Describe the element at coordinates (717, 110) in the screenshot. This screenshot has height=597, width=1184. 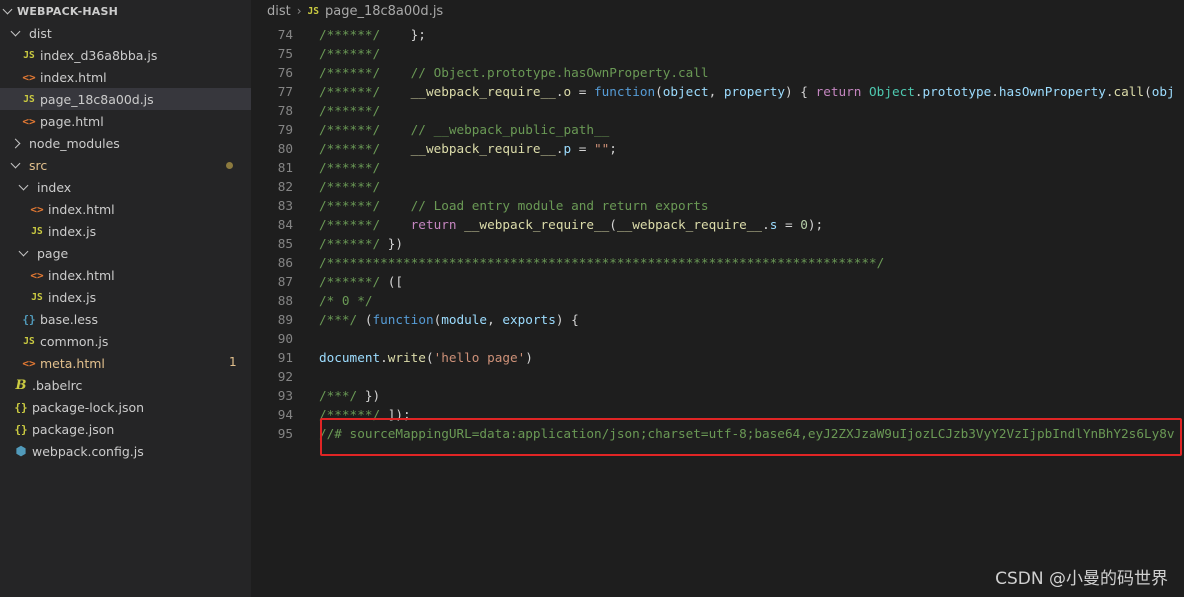
I see `code-line: 78 /******/` at that location.